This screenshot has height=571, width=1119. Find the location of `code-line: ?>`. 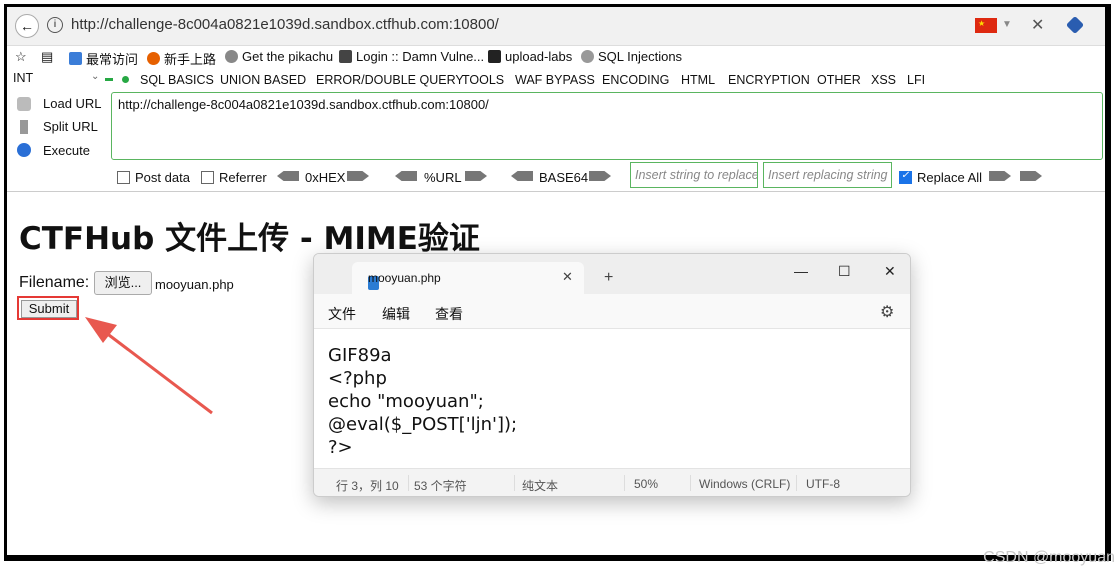

code-line: ?> is located at coordinates (340, 447).